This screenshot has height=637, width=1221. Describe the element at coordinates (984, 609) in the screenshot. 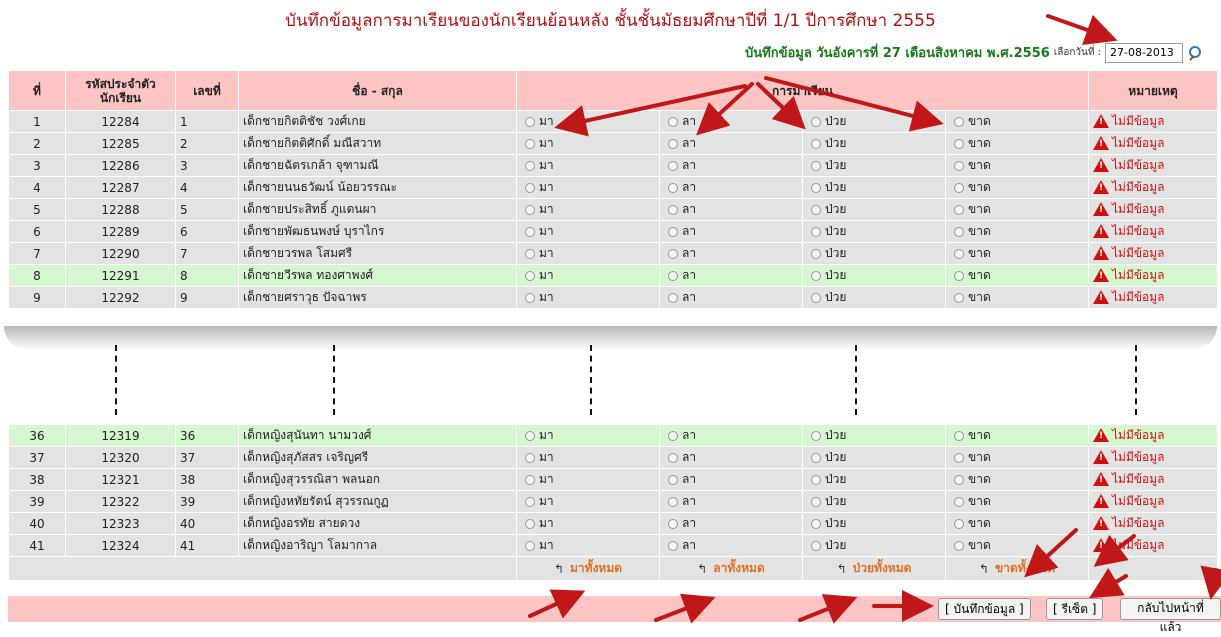

I see `save-button: [ บันทึกข้อมูล ]` at that location.